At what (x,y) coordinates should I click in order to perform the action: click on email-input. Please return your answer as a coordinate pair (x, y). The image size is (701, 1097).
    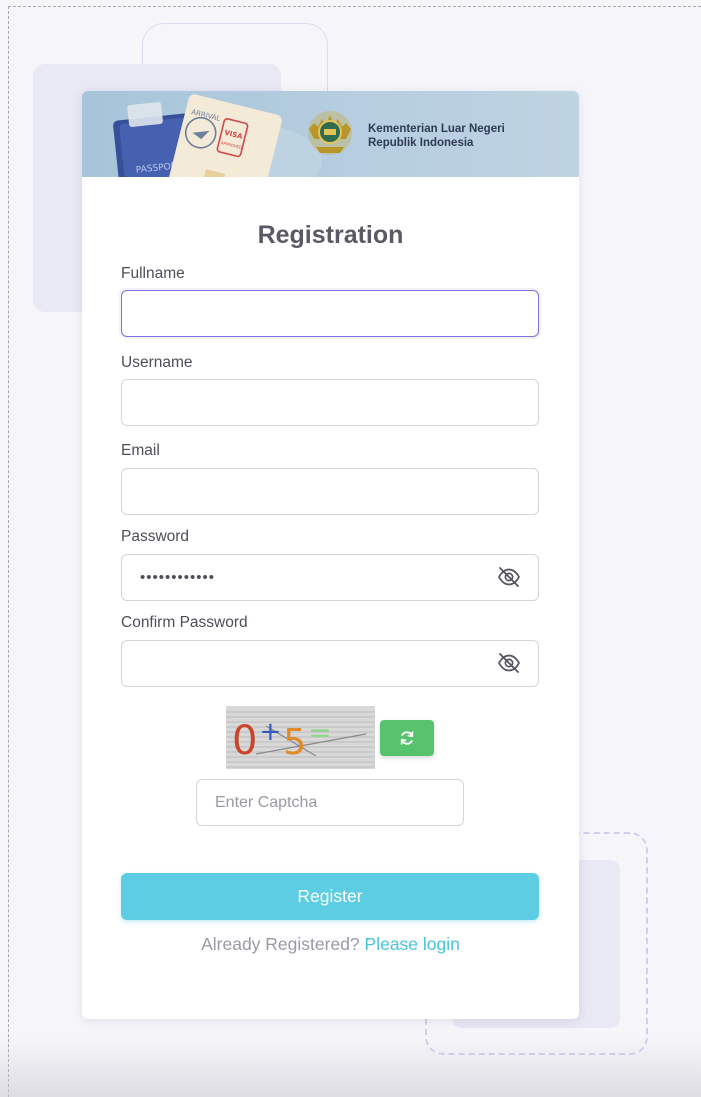
    Looking at the image, I should click on (330, 491).